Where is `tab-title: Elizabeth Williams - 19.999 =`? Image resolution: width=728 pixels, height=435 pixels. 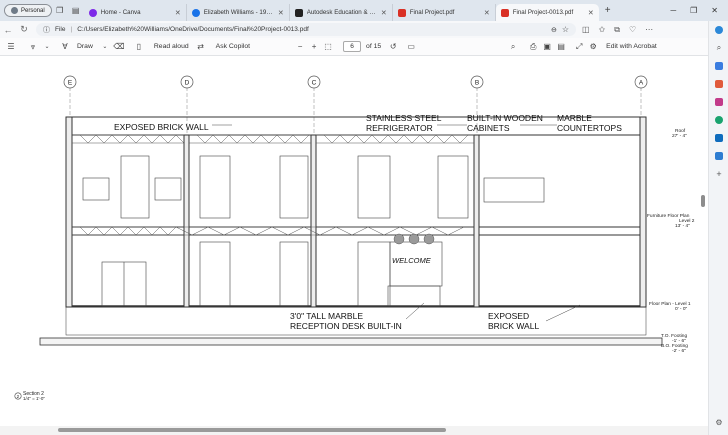
tab-title: Elizabeth Williams - 19.999 = is located at coordinates (238, 12).